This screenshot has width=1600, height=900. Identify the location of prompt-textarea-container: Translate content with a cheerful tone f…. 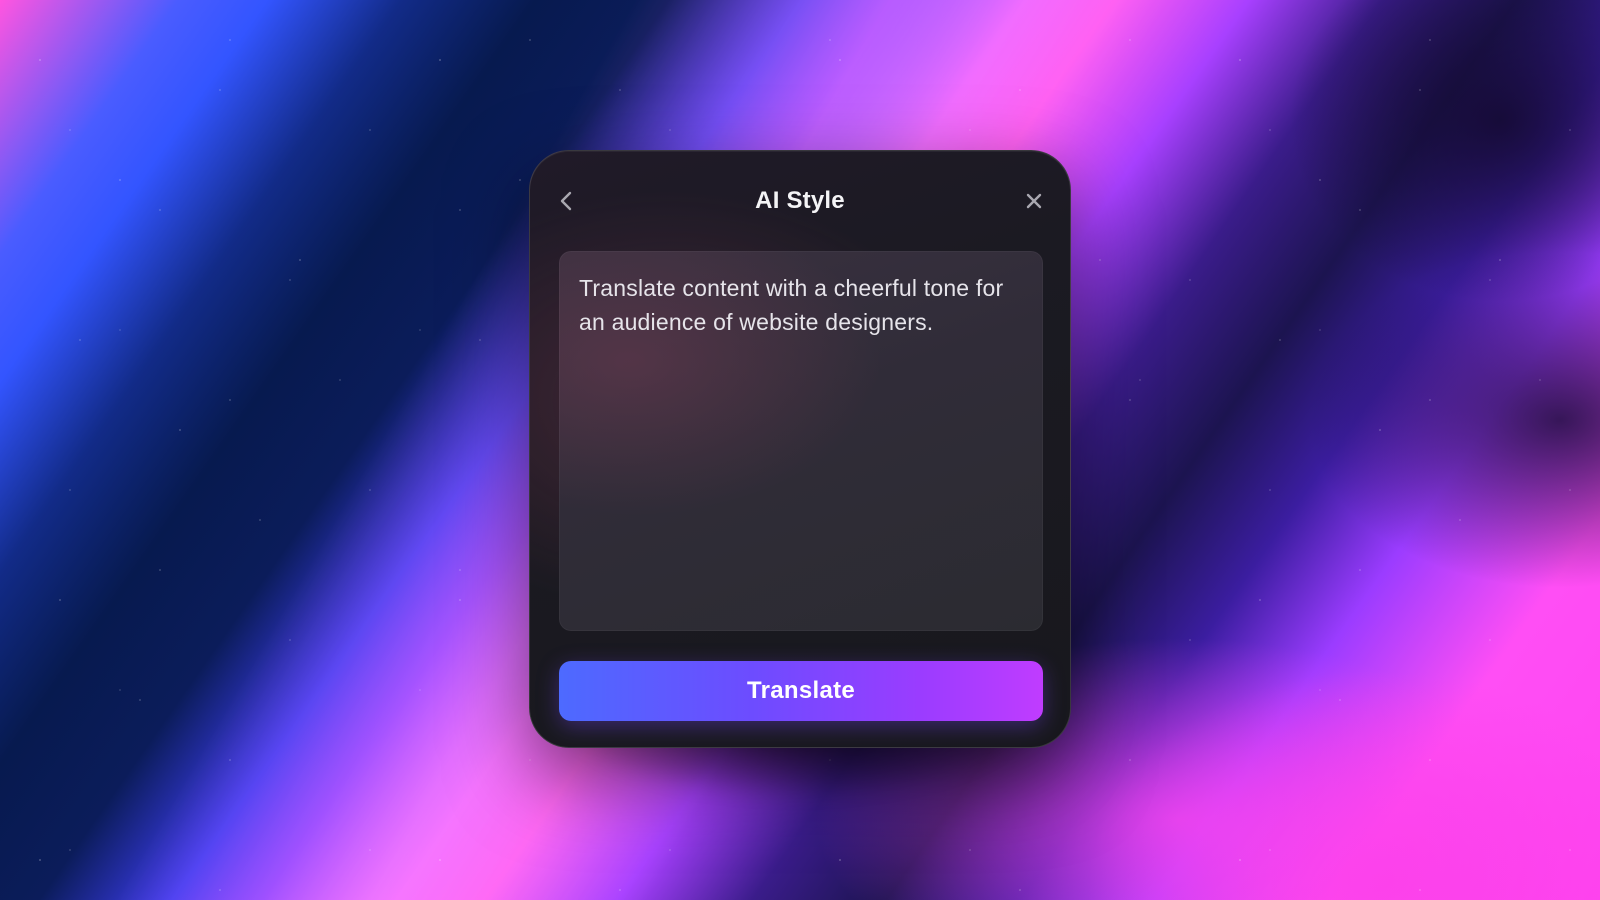
(801, 441).